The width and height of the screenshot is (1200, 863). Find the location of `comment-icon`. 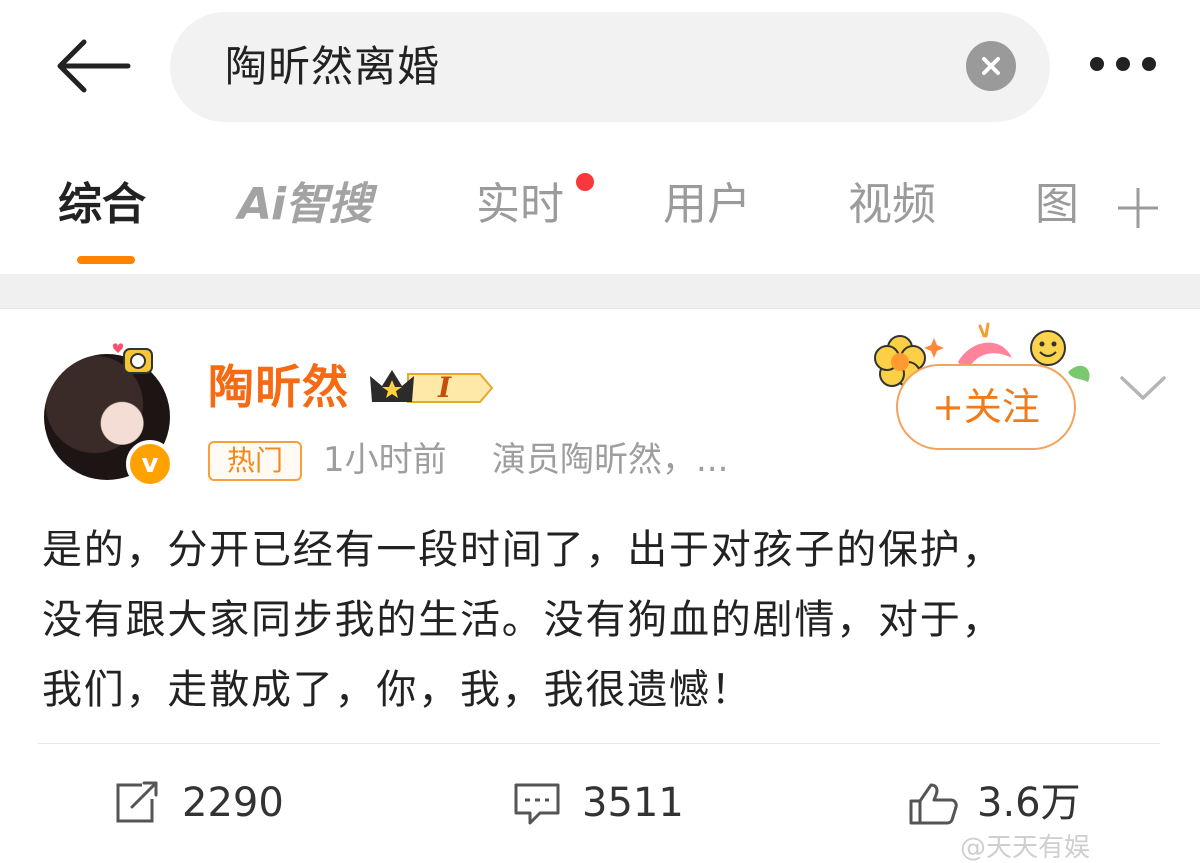

comment-icon is located at coordinates (537, 804).